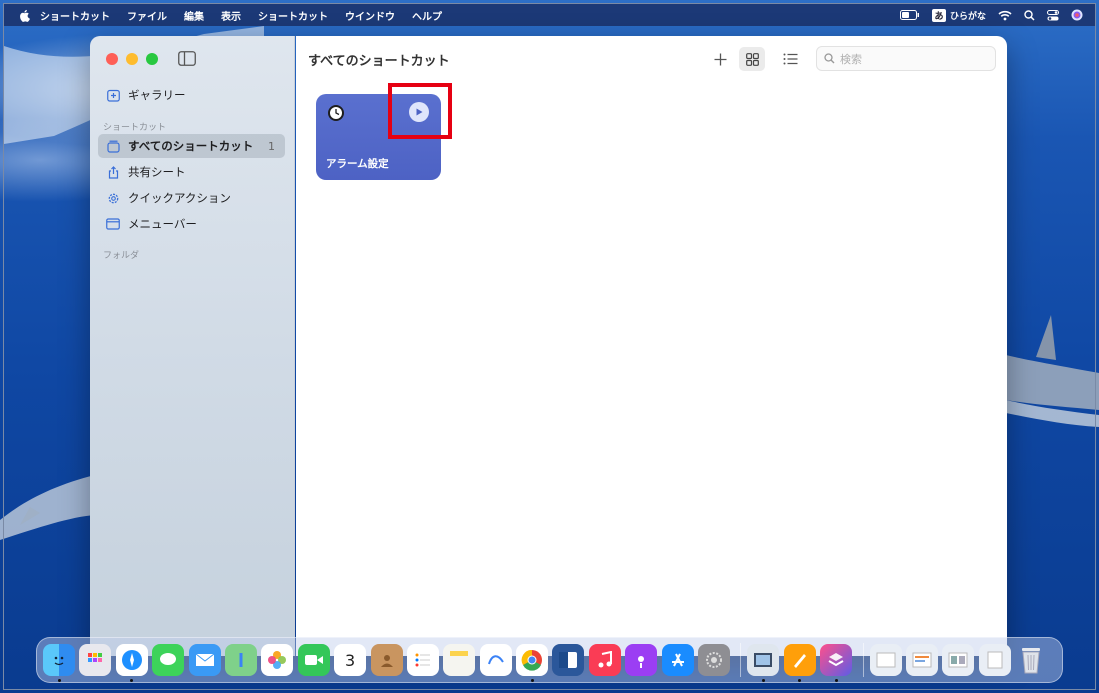 This screenshot has width=1099, height=693. What do you see at coordinates (549, 660) in the screenshot?
I see `dock: 3` at bounding box center [549, 660].